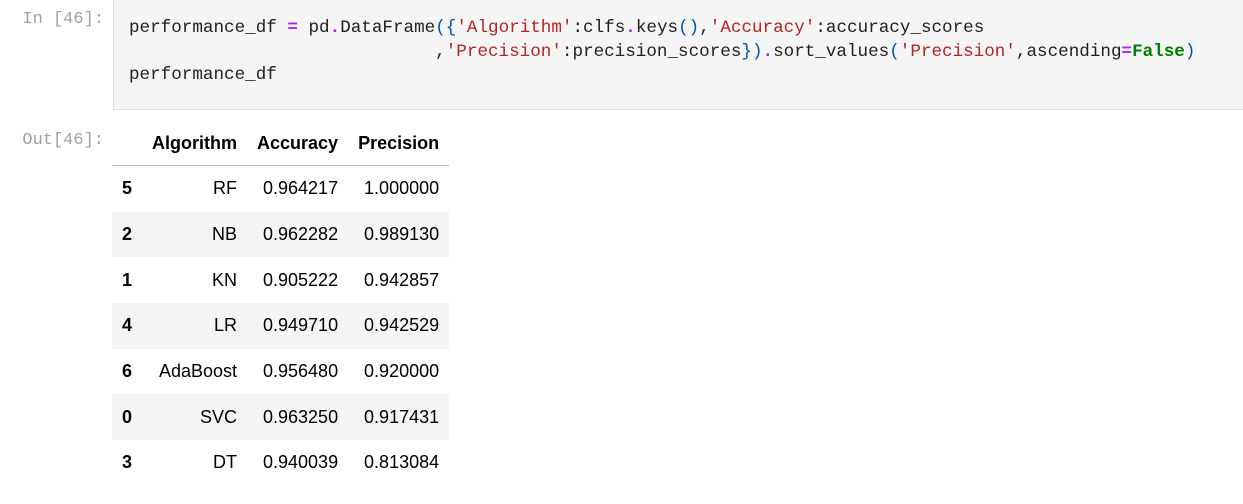 The image size is (1243, 504). I want to click on table-cell: 0.940039, so click(301, 462).